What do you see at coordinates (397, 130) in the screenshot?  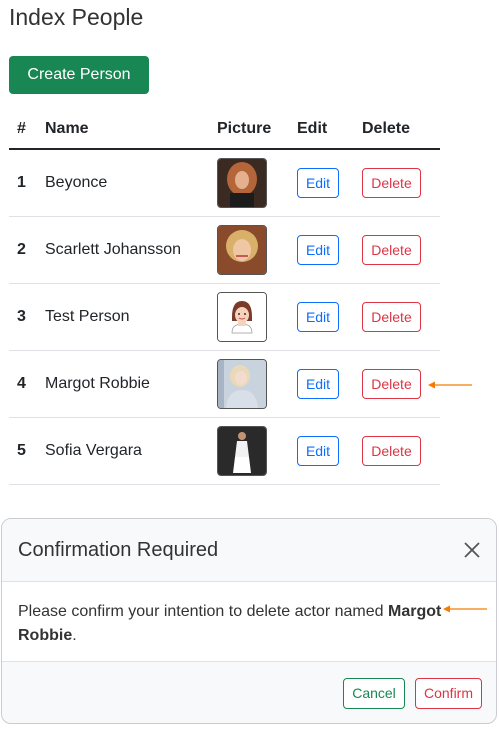 I see `header-delete: Delete` at bounding box center [397, 130].